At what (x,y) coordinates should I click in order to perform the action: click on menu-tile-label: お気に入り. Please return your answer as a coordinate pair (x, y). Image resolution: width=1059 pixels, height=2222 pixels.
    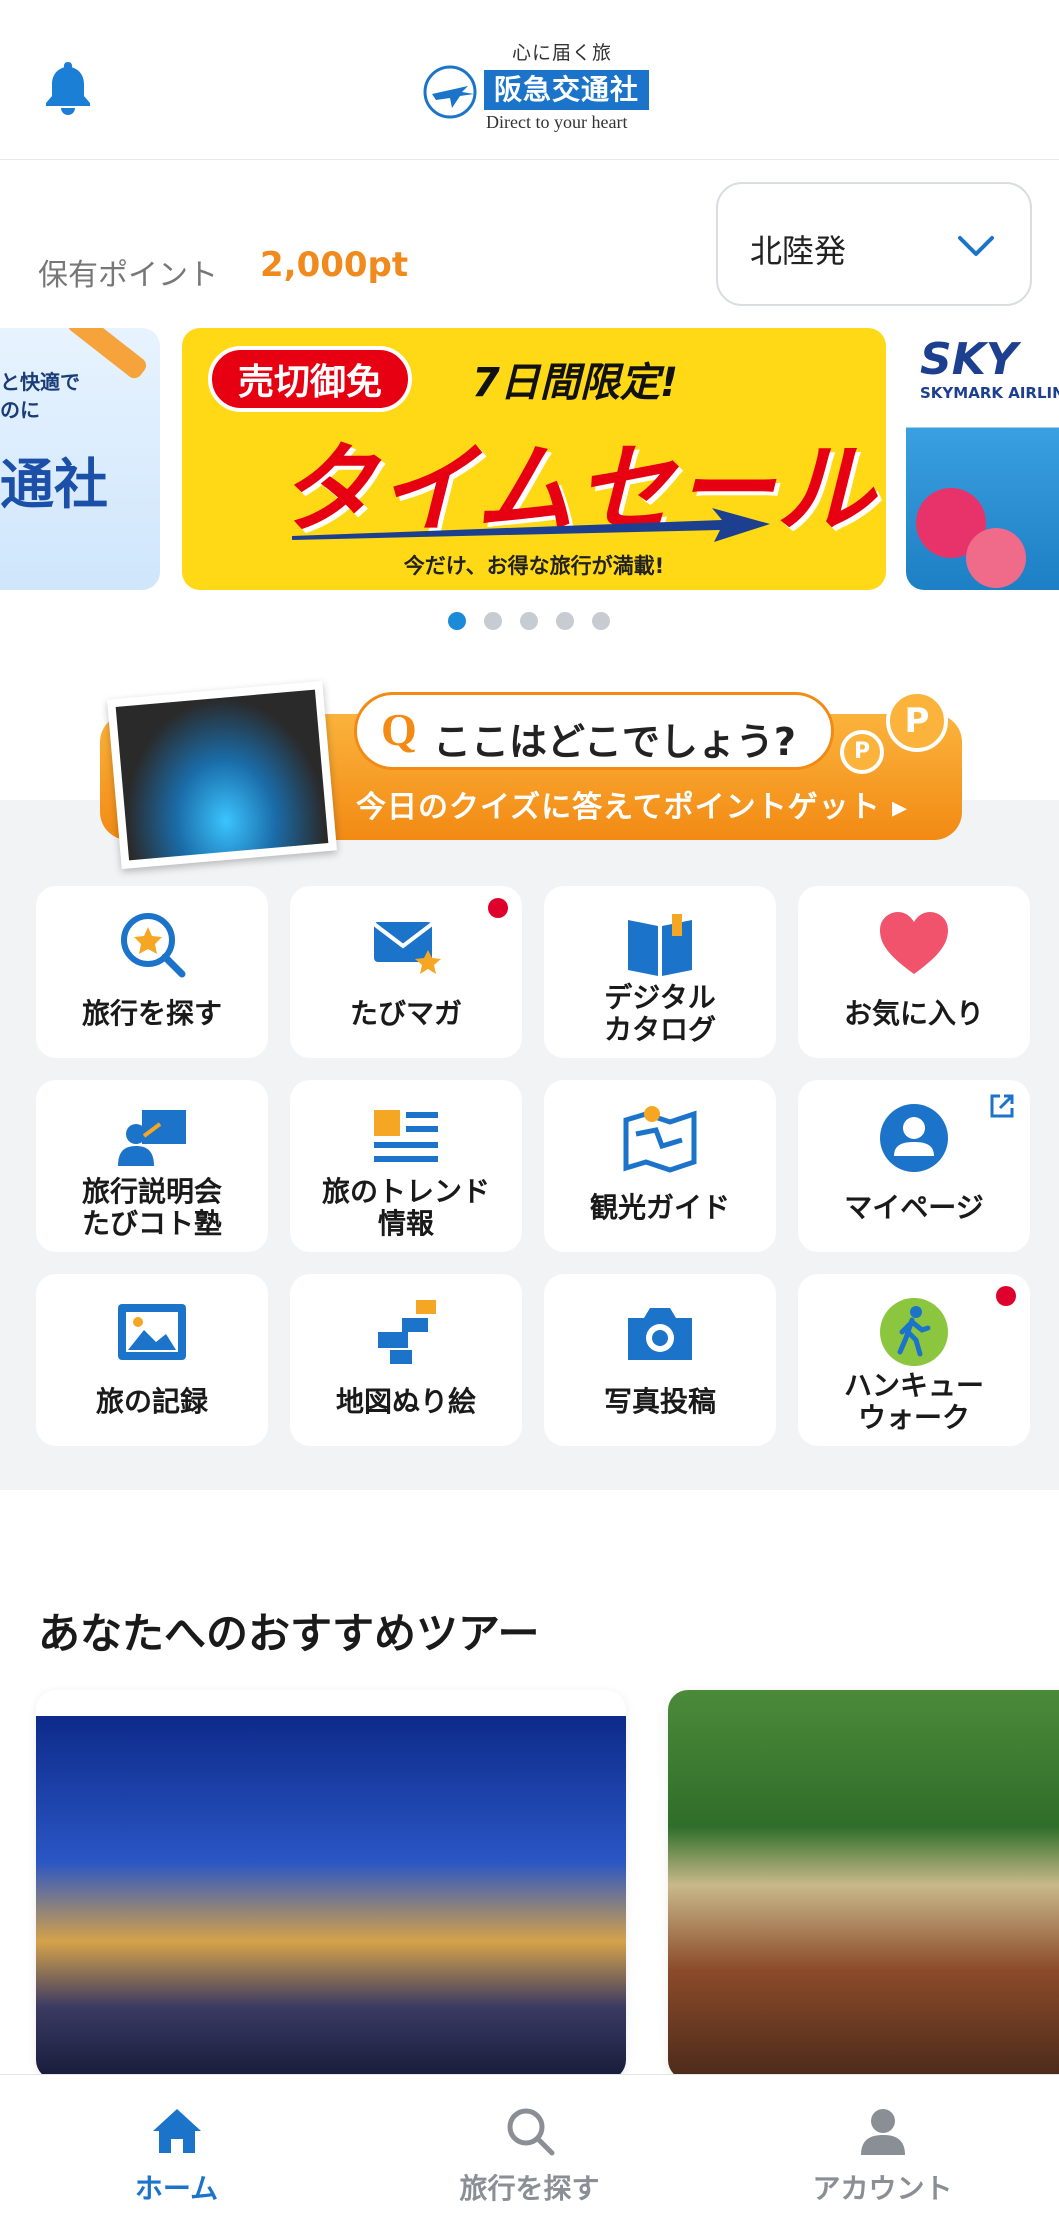
    Looking at the image, I should click on (913, 1013).